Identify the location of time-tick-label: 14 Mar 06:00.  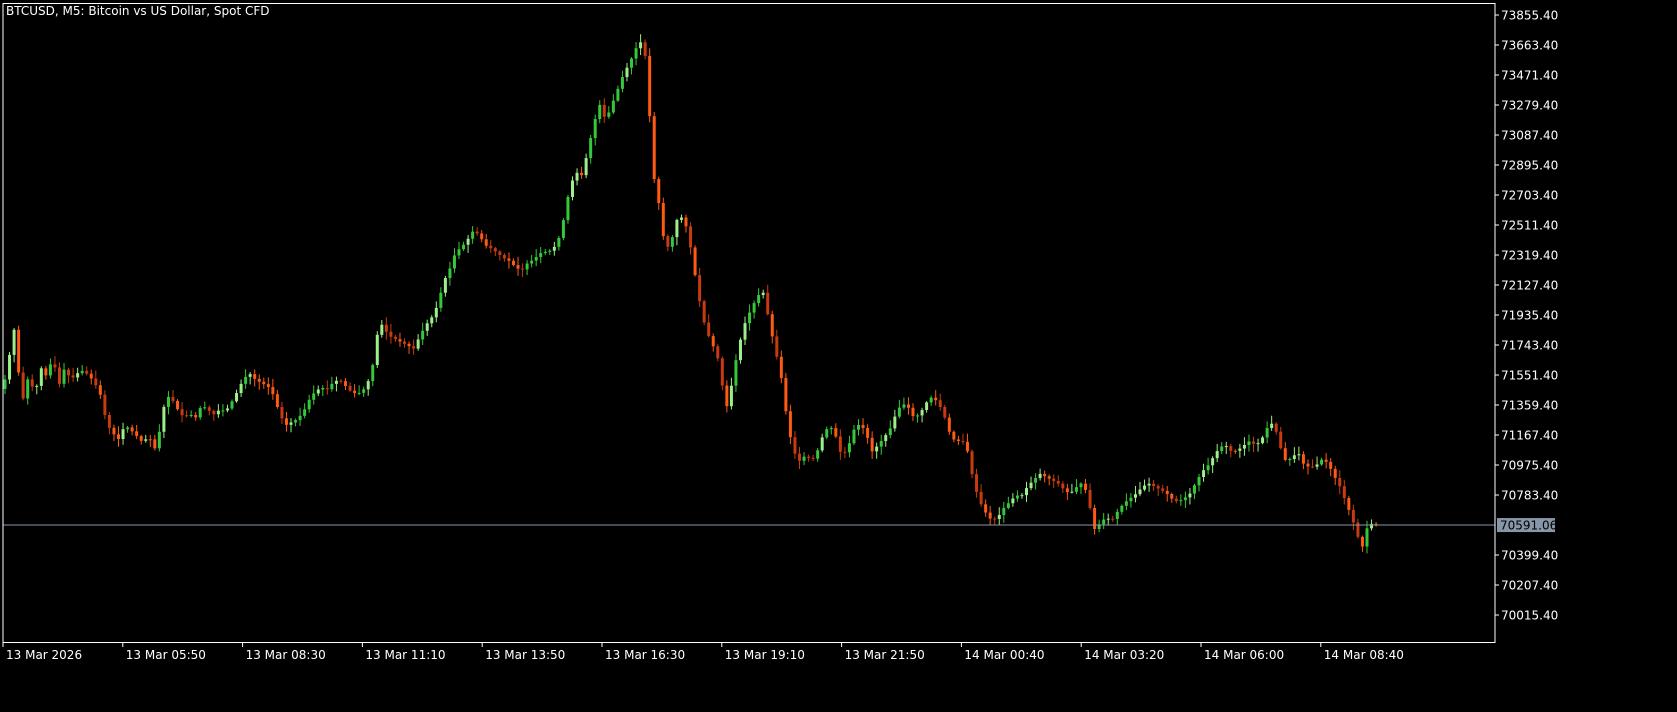
(1244, 655).